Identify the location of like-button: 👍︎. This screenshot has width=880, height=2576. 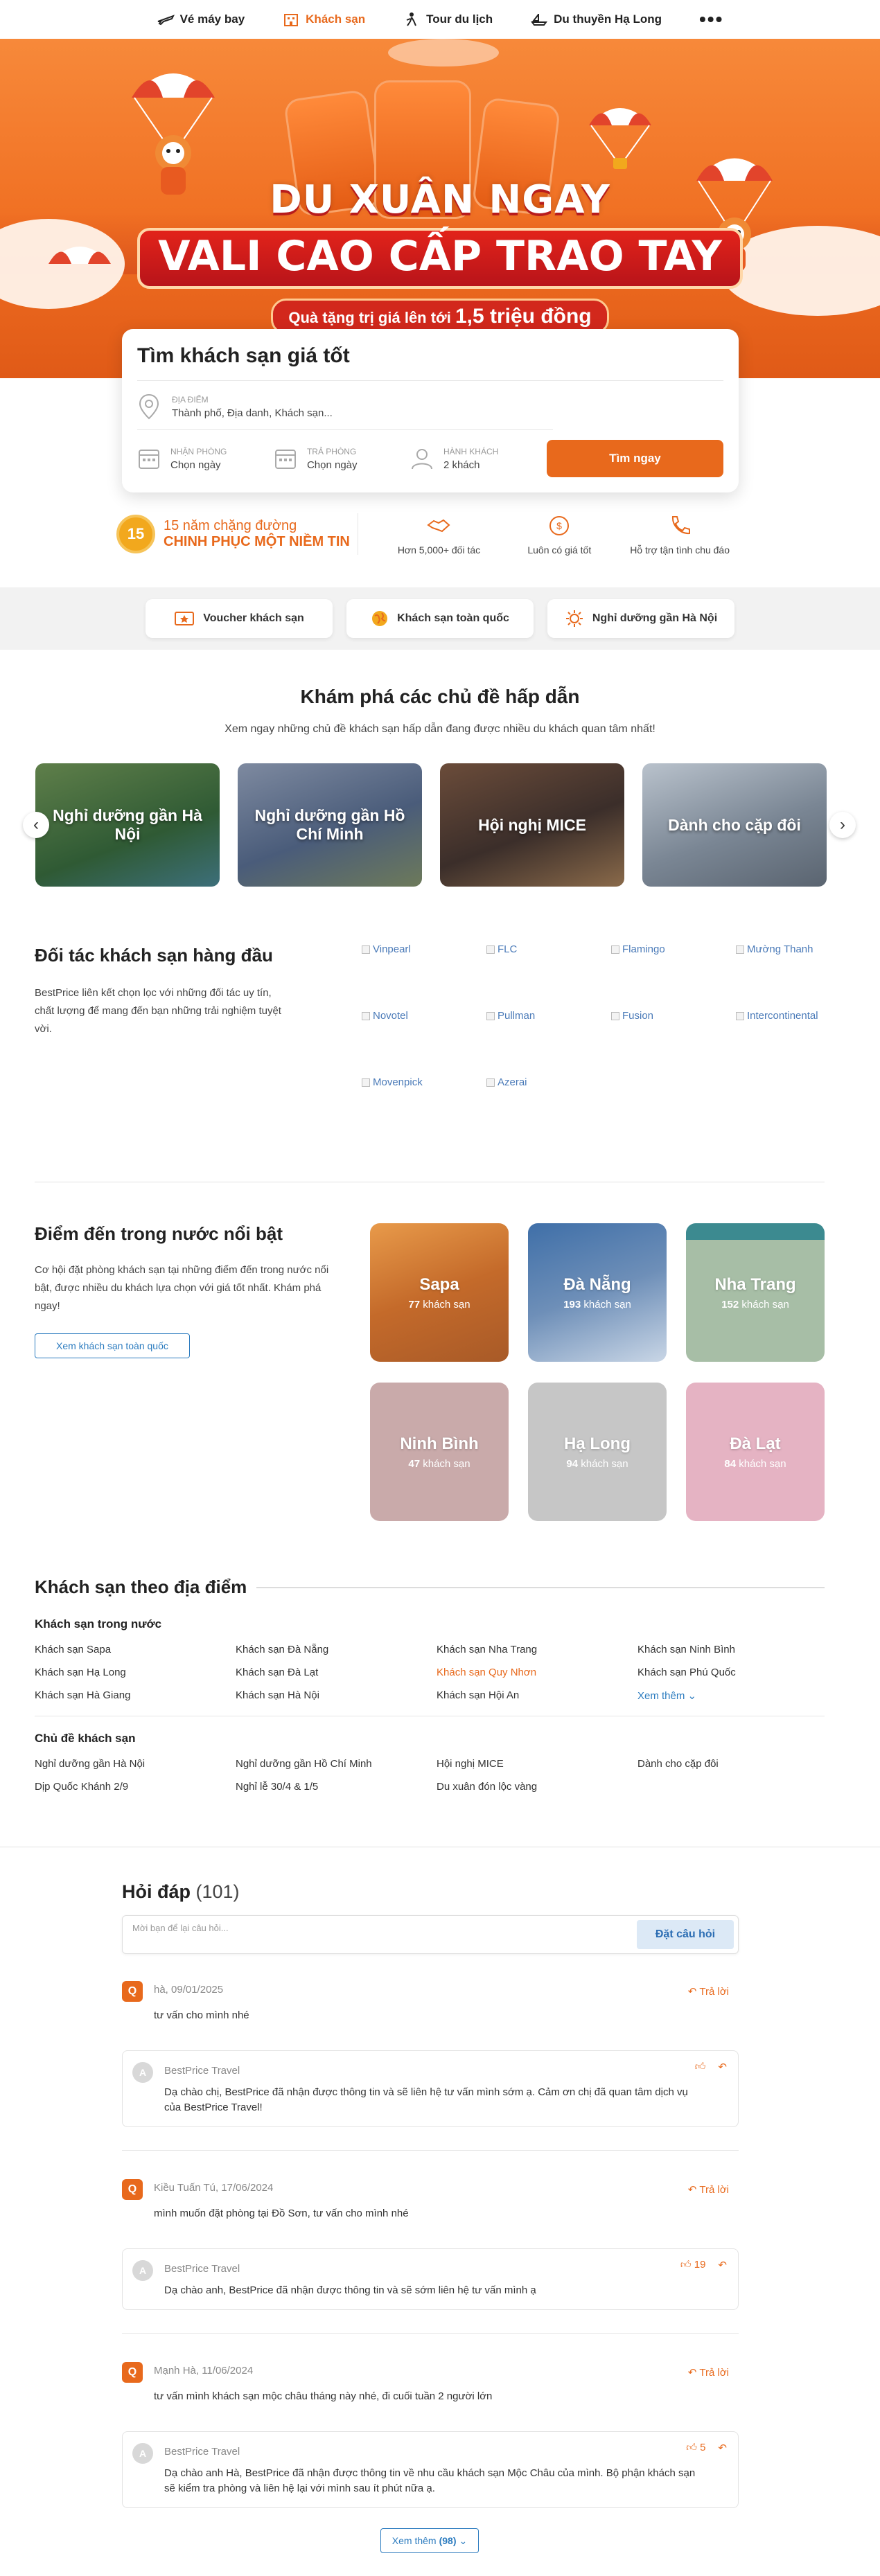
(700, 2067).